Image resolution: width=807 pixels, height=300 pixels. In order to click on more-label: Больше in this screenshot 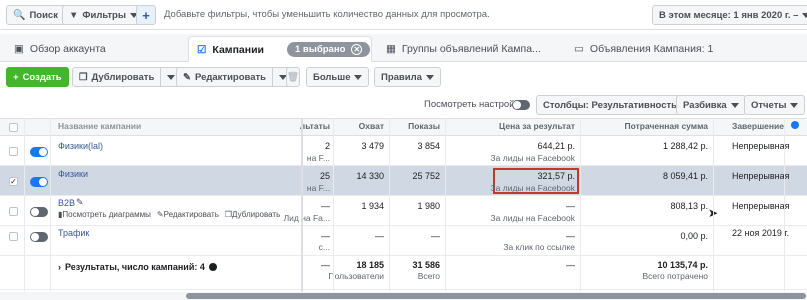, I will do `click(332, 77)`.